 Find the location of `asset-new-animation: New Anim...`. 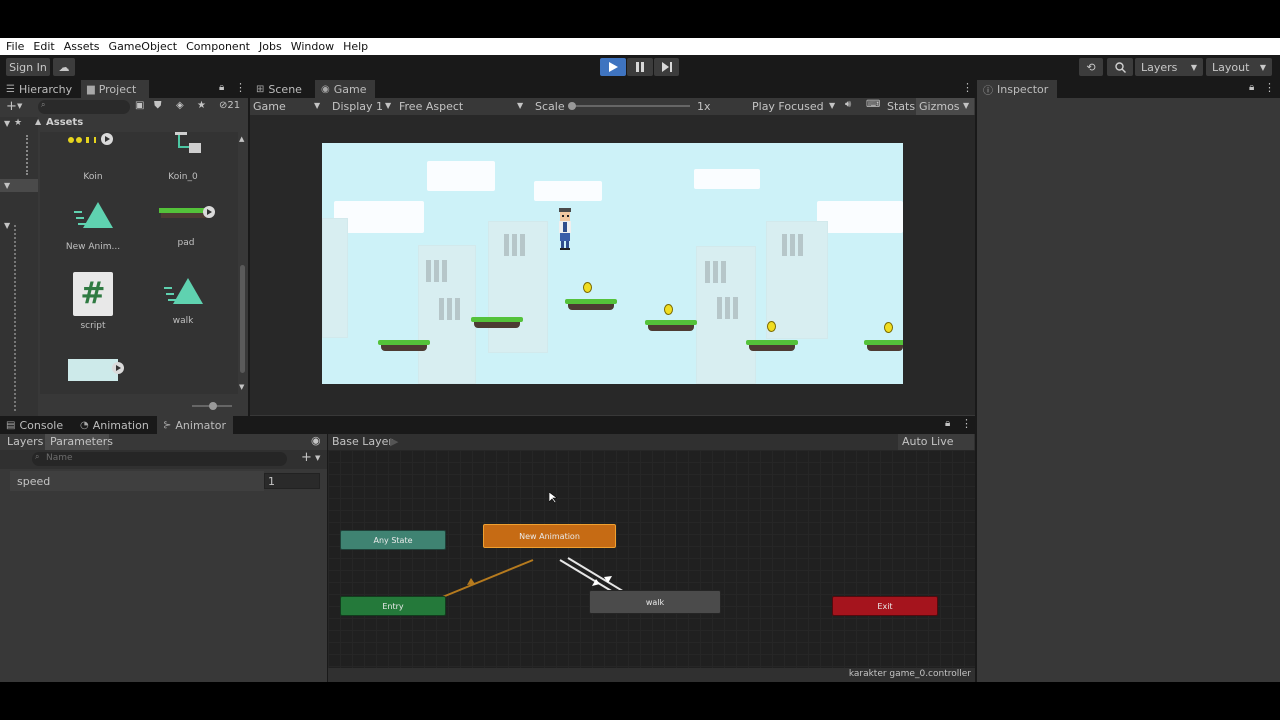

asset-new-animation: New Anim... is located at coordinates (93, 228).